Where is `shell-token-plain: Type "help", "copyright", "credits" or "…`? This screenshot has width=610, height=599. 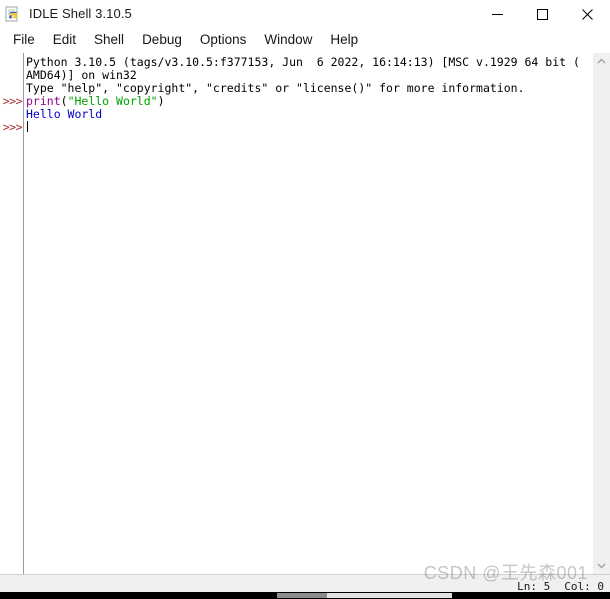
shell-token-plain: Type "help", "copyright", "credits" or "… is located at coordinates (275, 88).